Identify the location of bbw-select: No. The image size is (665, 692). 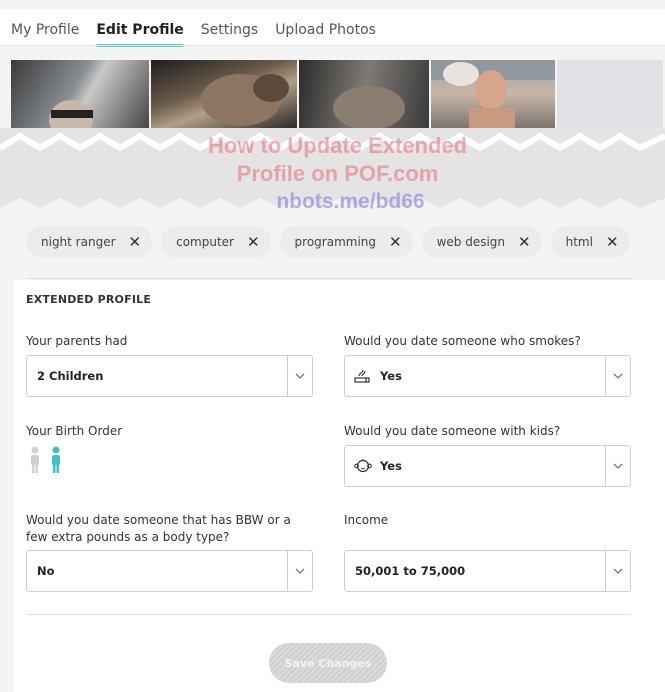
(169, 571).